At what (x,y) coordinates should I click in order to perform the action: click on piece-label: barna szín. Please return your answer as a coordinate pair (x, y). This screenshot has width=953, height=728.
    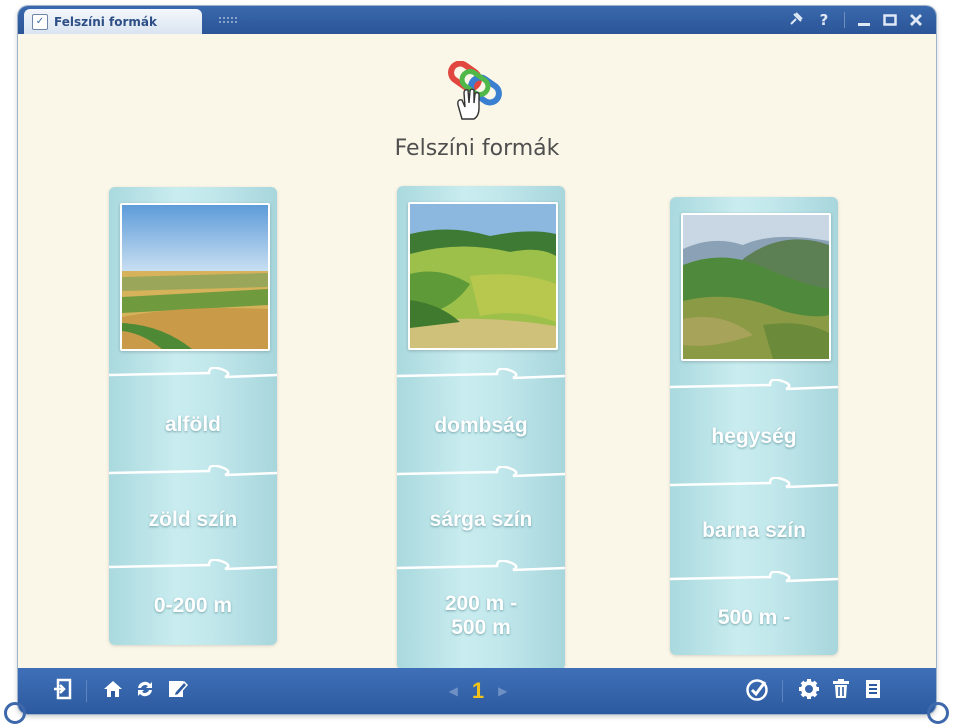
    Looking at the image, I should click on (754, 530).